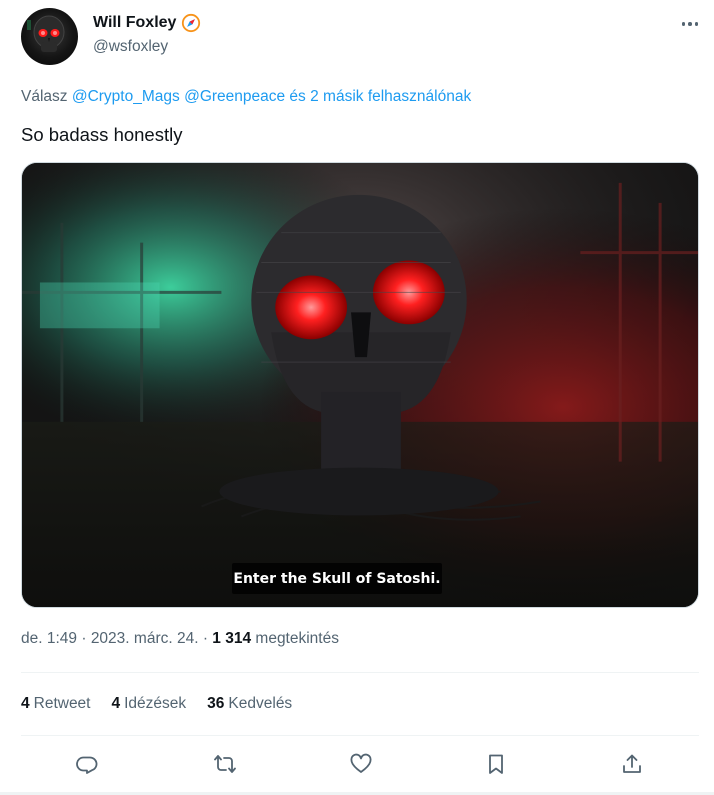 This screenshot has width=714, height=795. I want to click on engagement-stats: 4 Retweet 4 Idézések 36 Kedvelés, so click(167, 704).